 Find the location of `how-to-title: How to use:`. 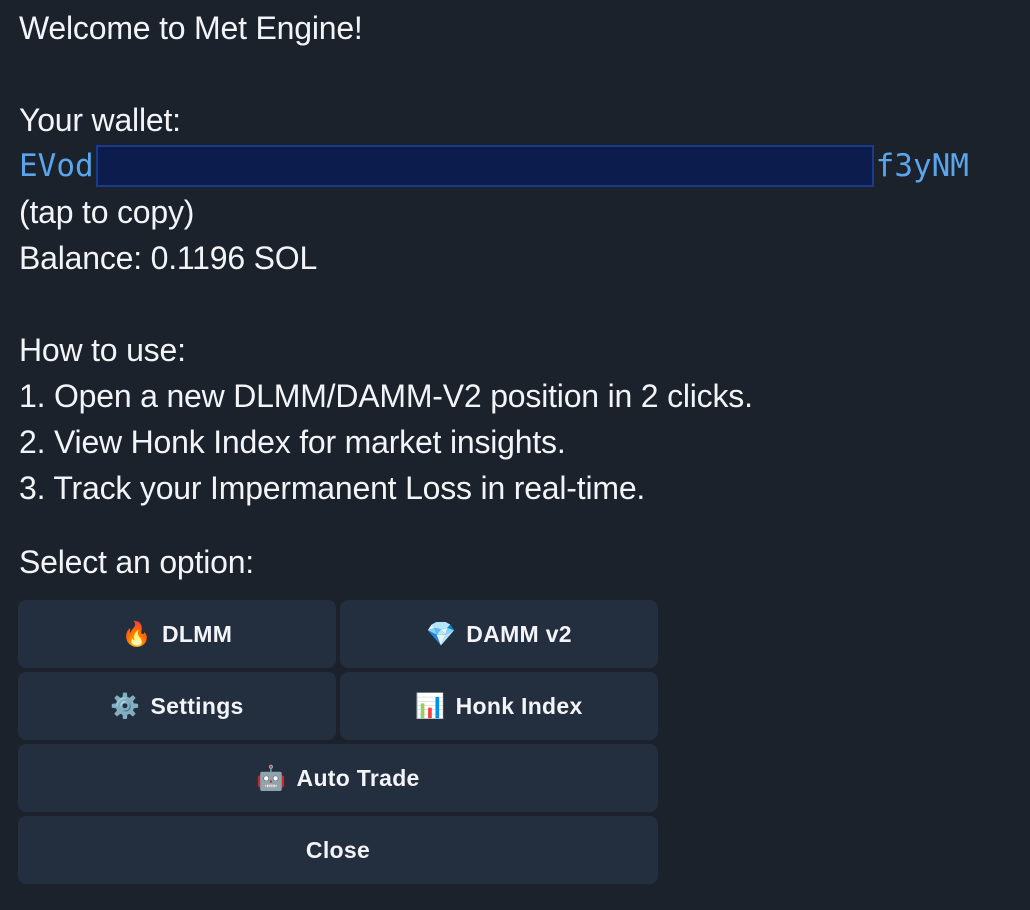

how-to-title: How to use: is located at coordinates (102, 350).